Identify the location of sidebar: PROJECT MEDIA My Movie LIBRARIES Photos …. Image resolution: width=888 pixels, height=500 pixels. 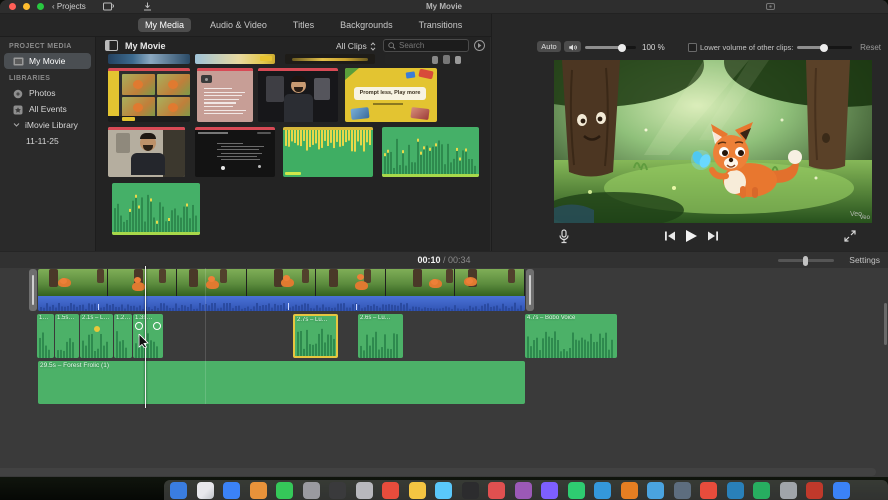
(48, 144).